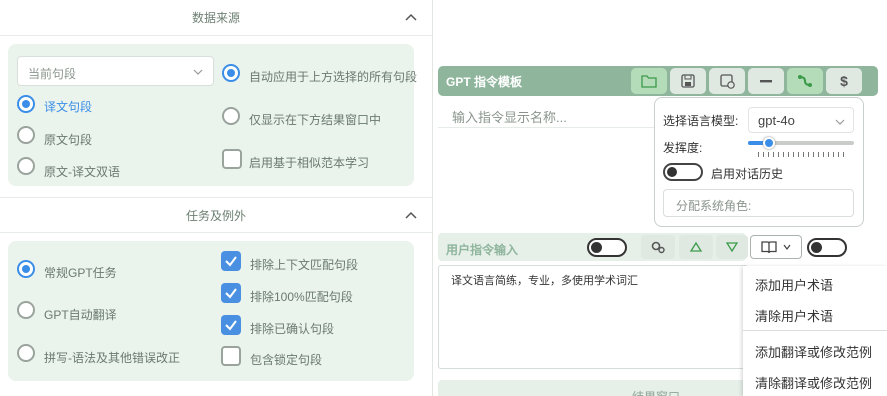  What do you see at coordinates (794, 315) in the screenshot?
I see `menu-item-clear-term: 清除用户术语` at bounding box center [794, 315].